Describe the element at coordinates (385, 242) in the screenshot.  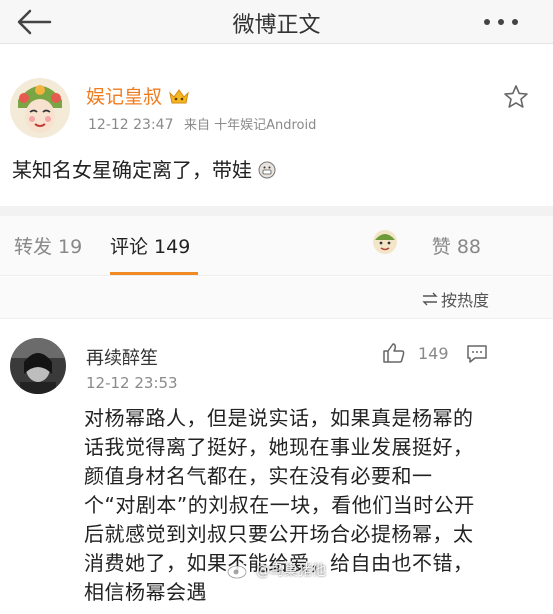
I see `like-face-icon` at that location.